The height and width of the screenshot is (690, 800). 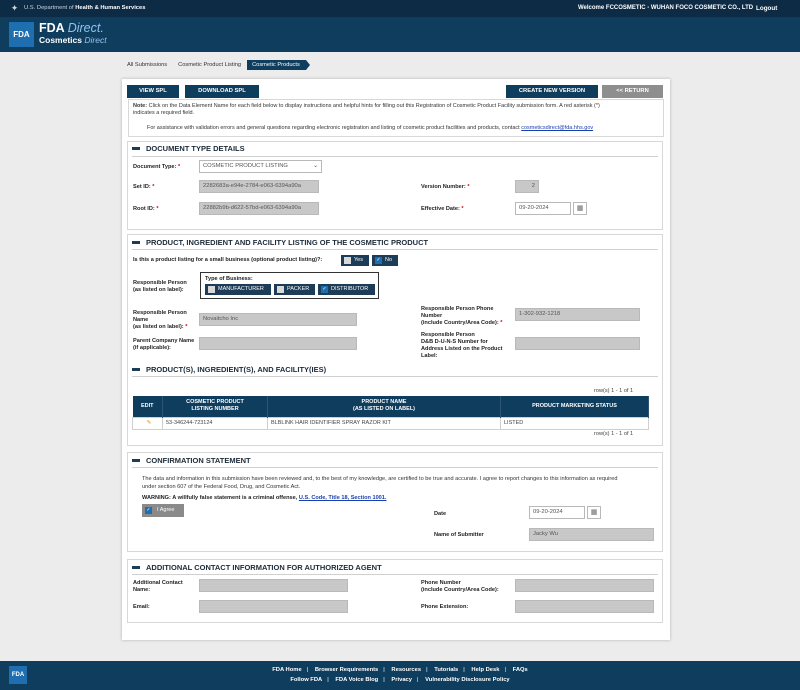 What do you see at coordinates (278, 65) in the screenshot?
I see `breadcrumb-cosmetic-products: Cosmetic Products` at bounding box center [278, 65].